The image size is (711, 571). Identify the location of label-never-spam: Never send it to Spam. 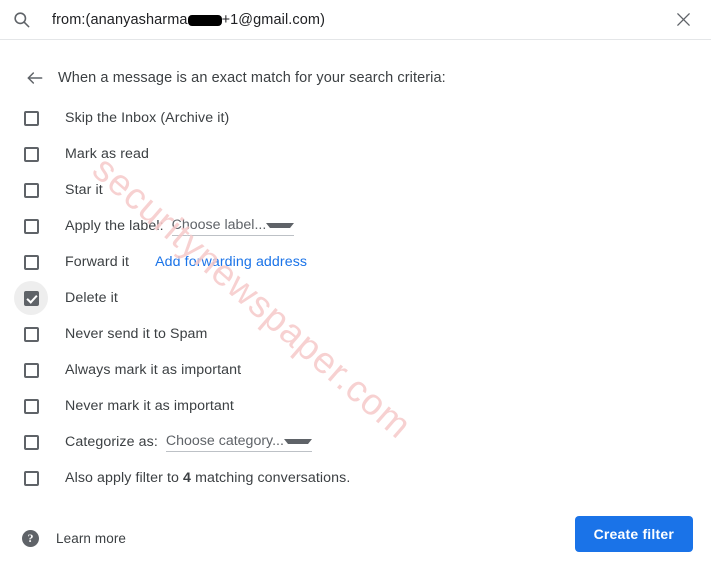
(136, 334).